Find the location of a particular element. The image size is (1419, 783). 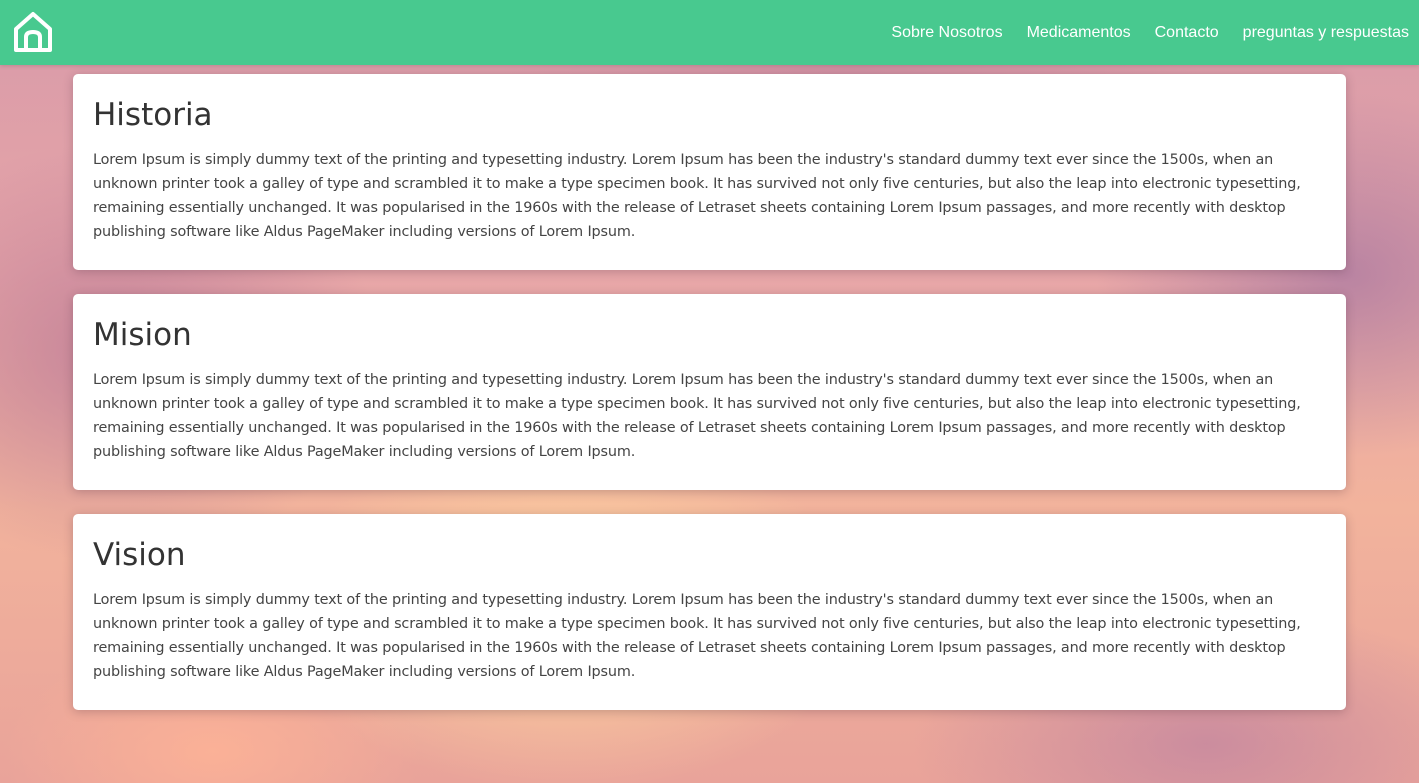

historia-title: Historia is located at coordinates (153, 115).